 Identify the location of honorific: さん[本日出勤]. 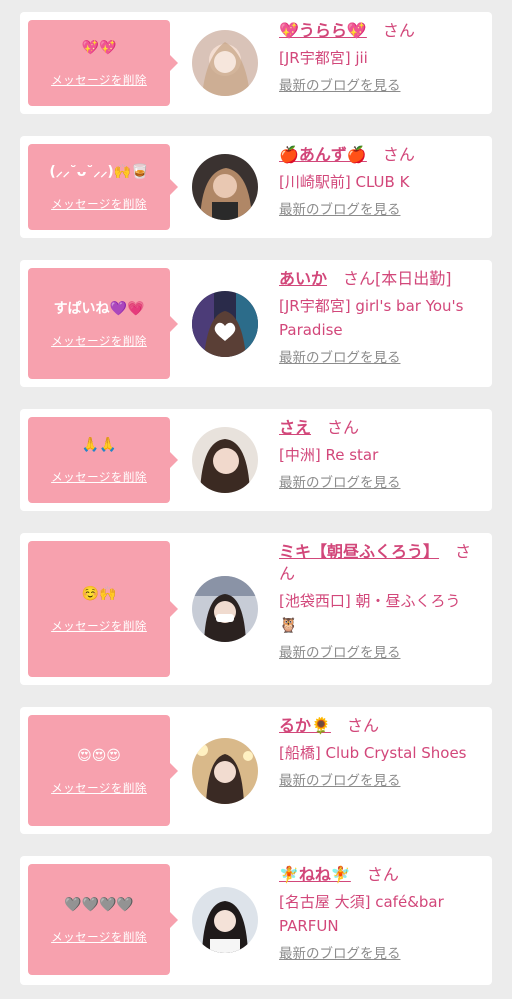
(397, 278).